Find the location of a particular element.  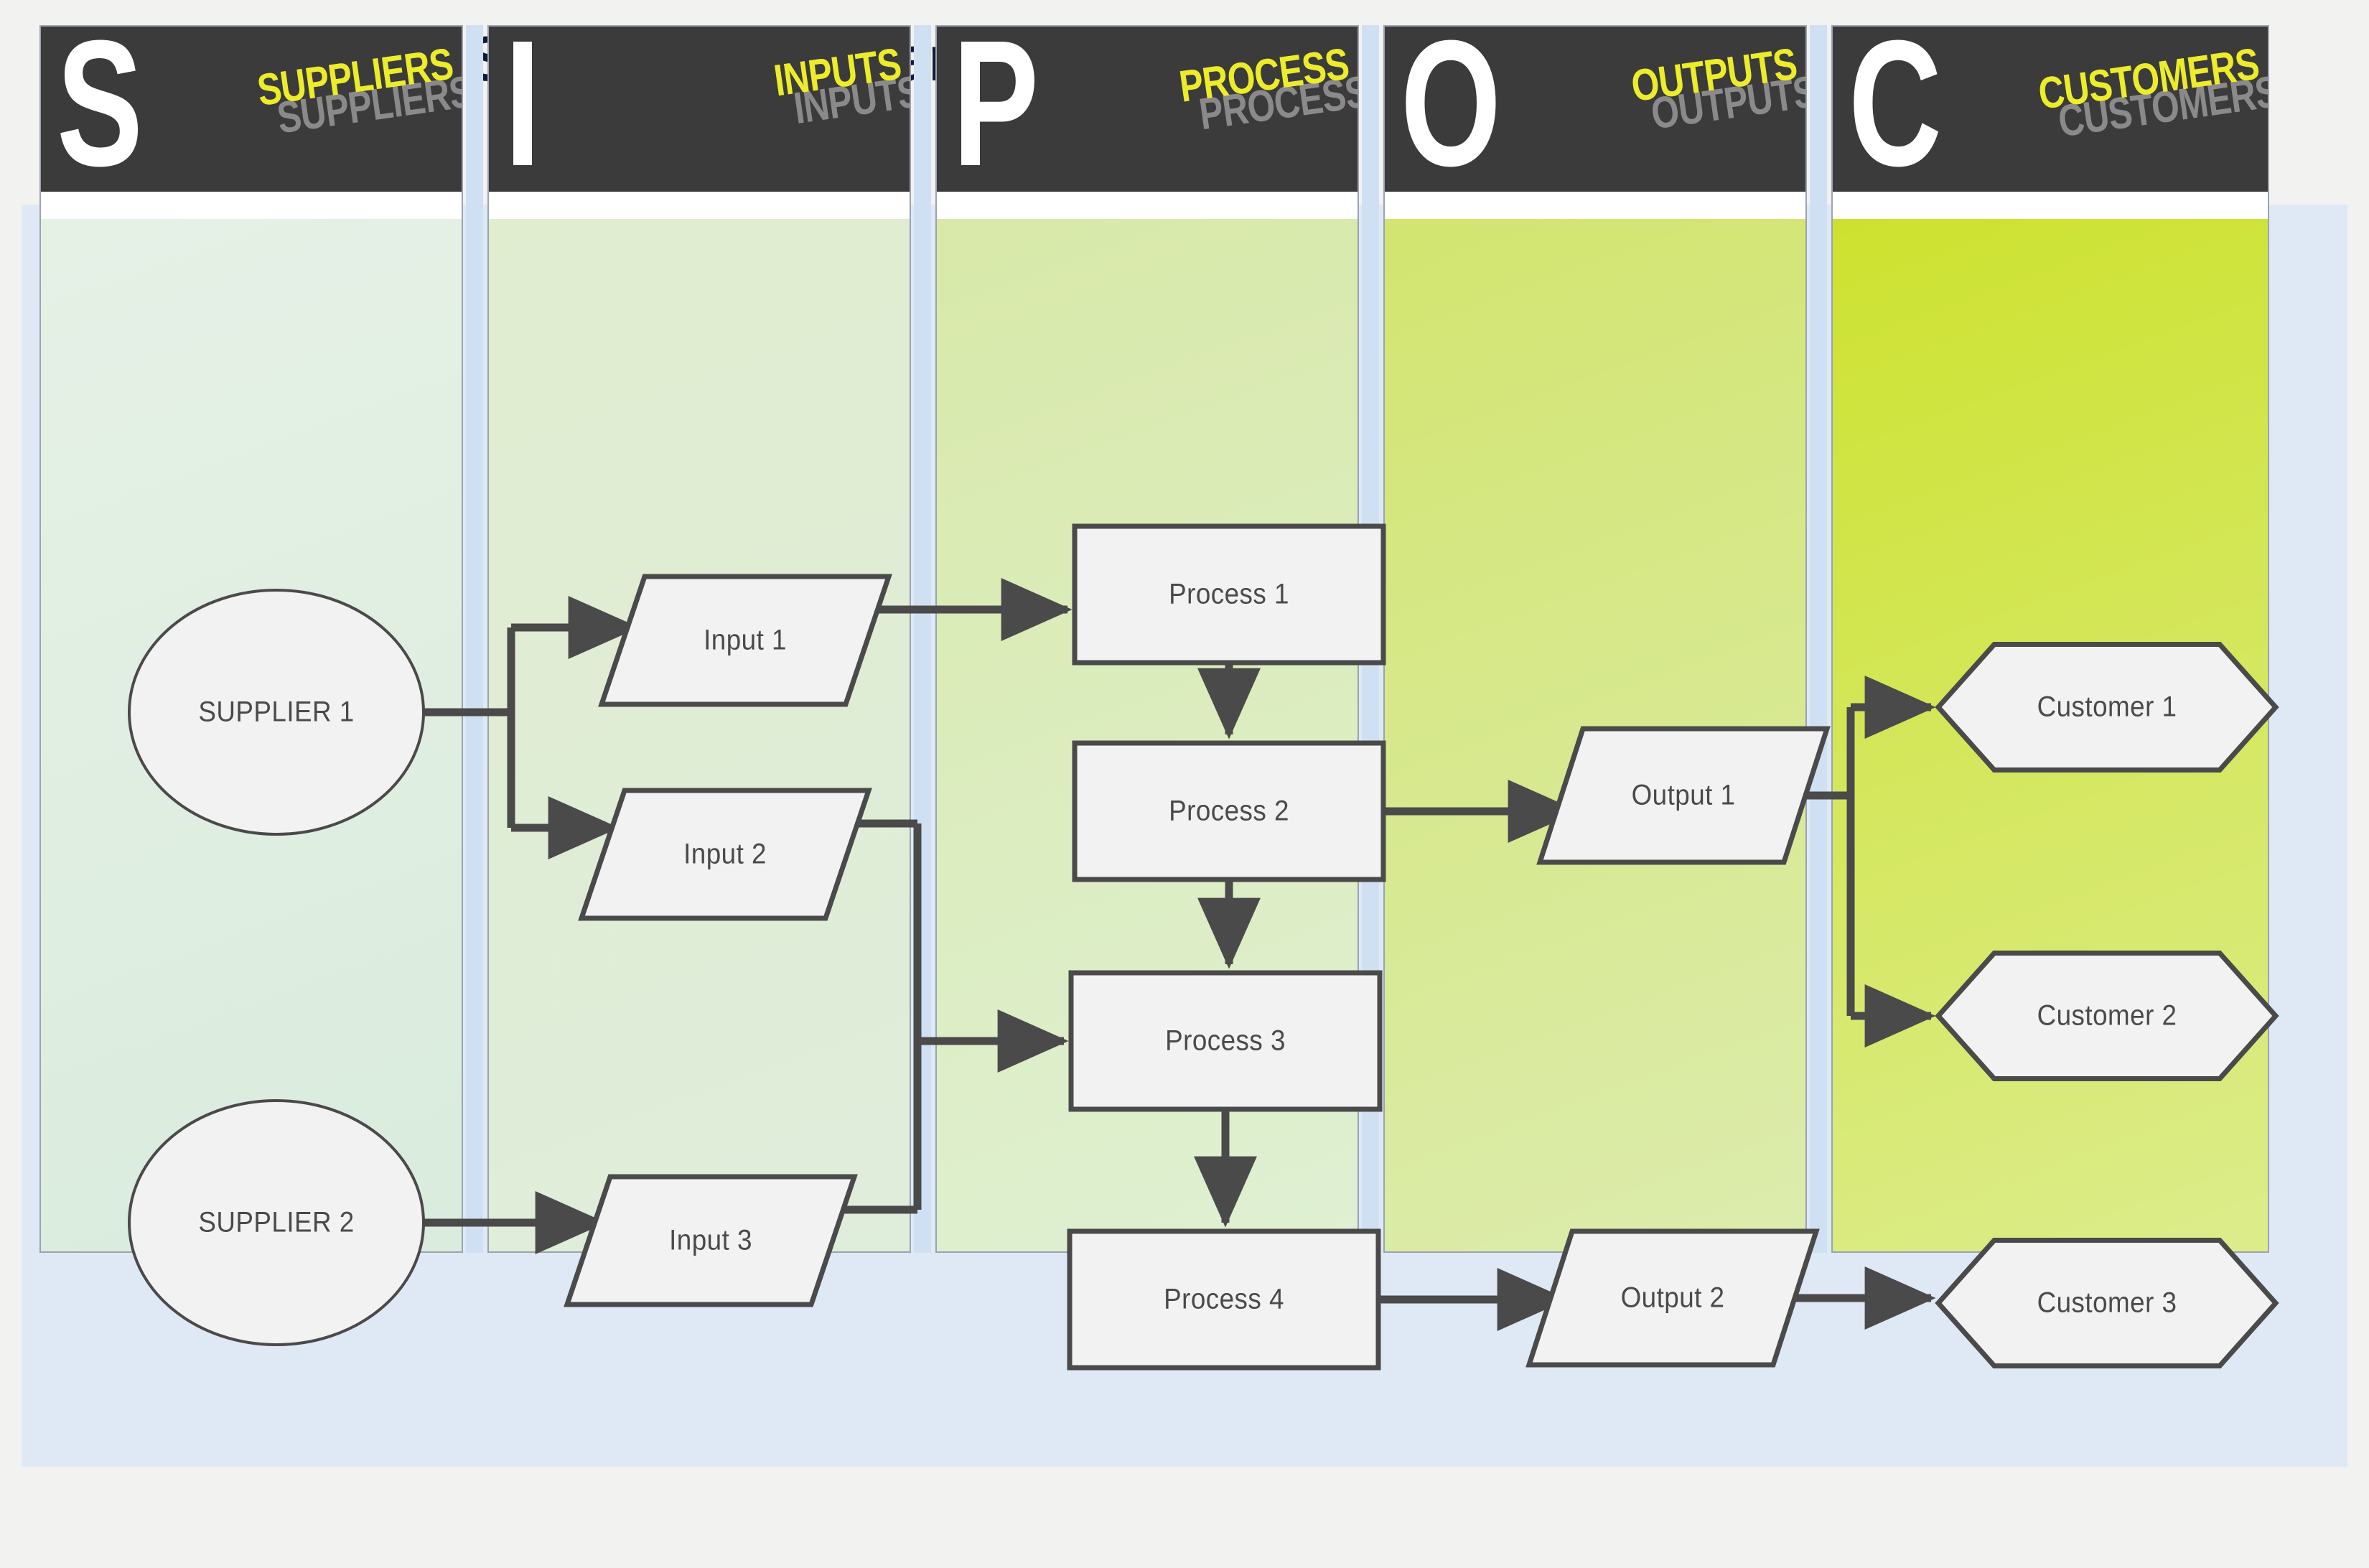

node-label-input-1: Input 1 is located at coordinates (746, 640).